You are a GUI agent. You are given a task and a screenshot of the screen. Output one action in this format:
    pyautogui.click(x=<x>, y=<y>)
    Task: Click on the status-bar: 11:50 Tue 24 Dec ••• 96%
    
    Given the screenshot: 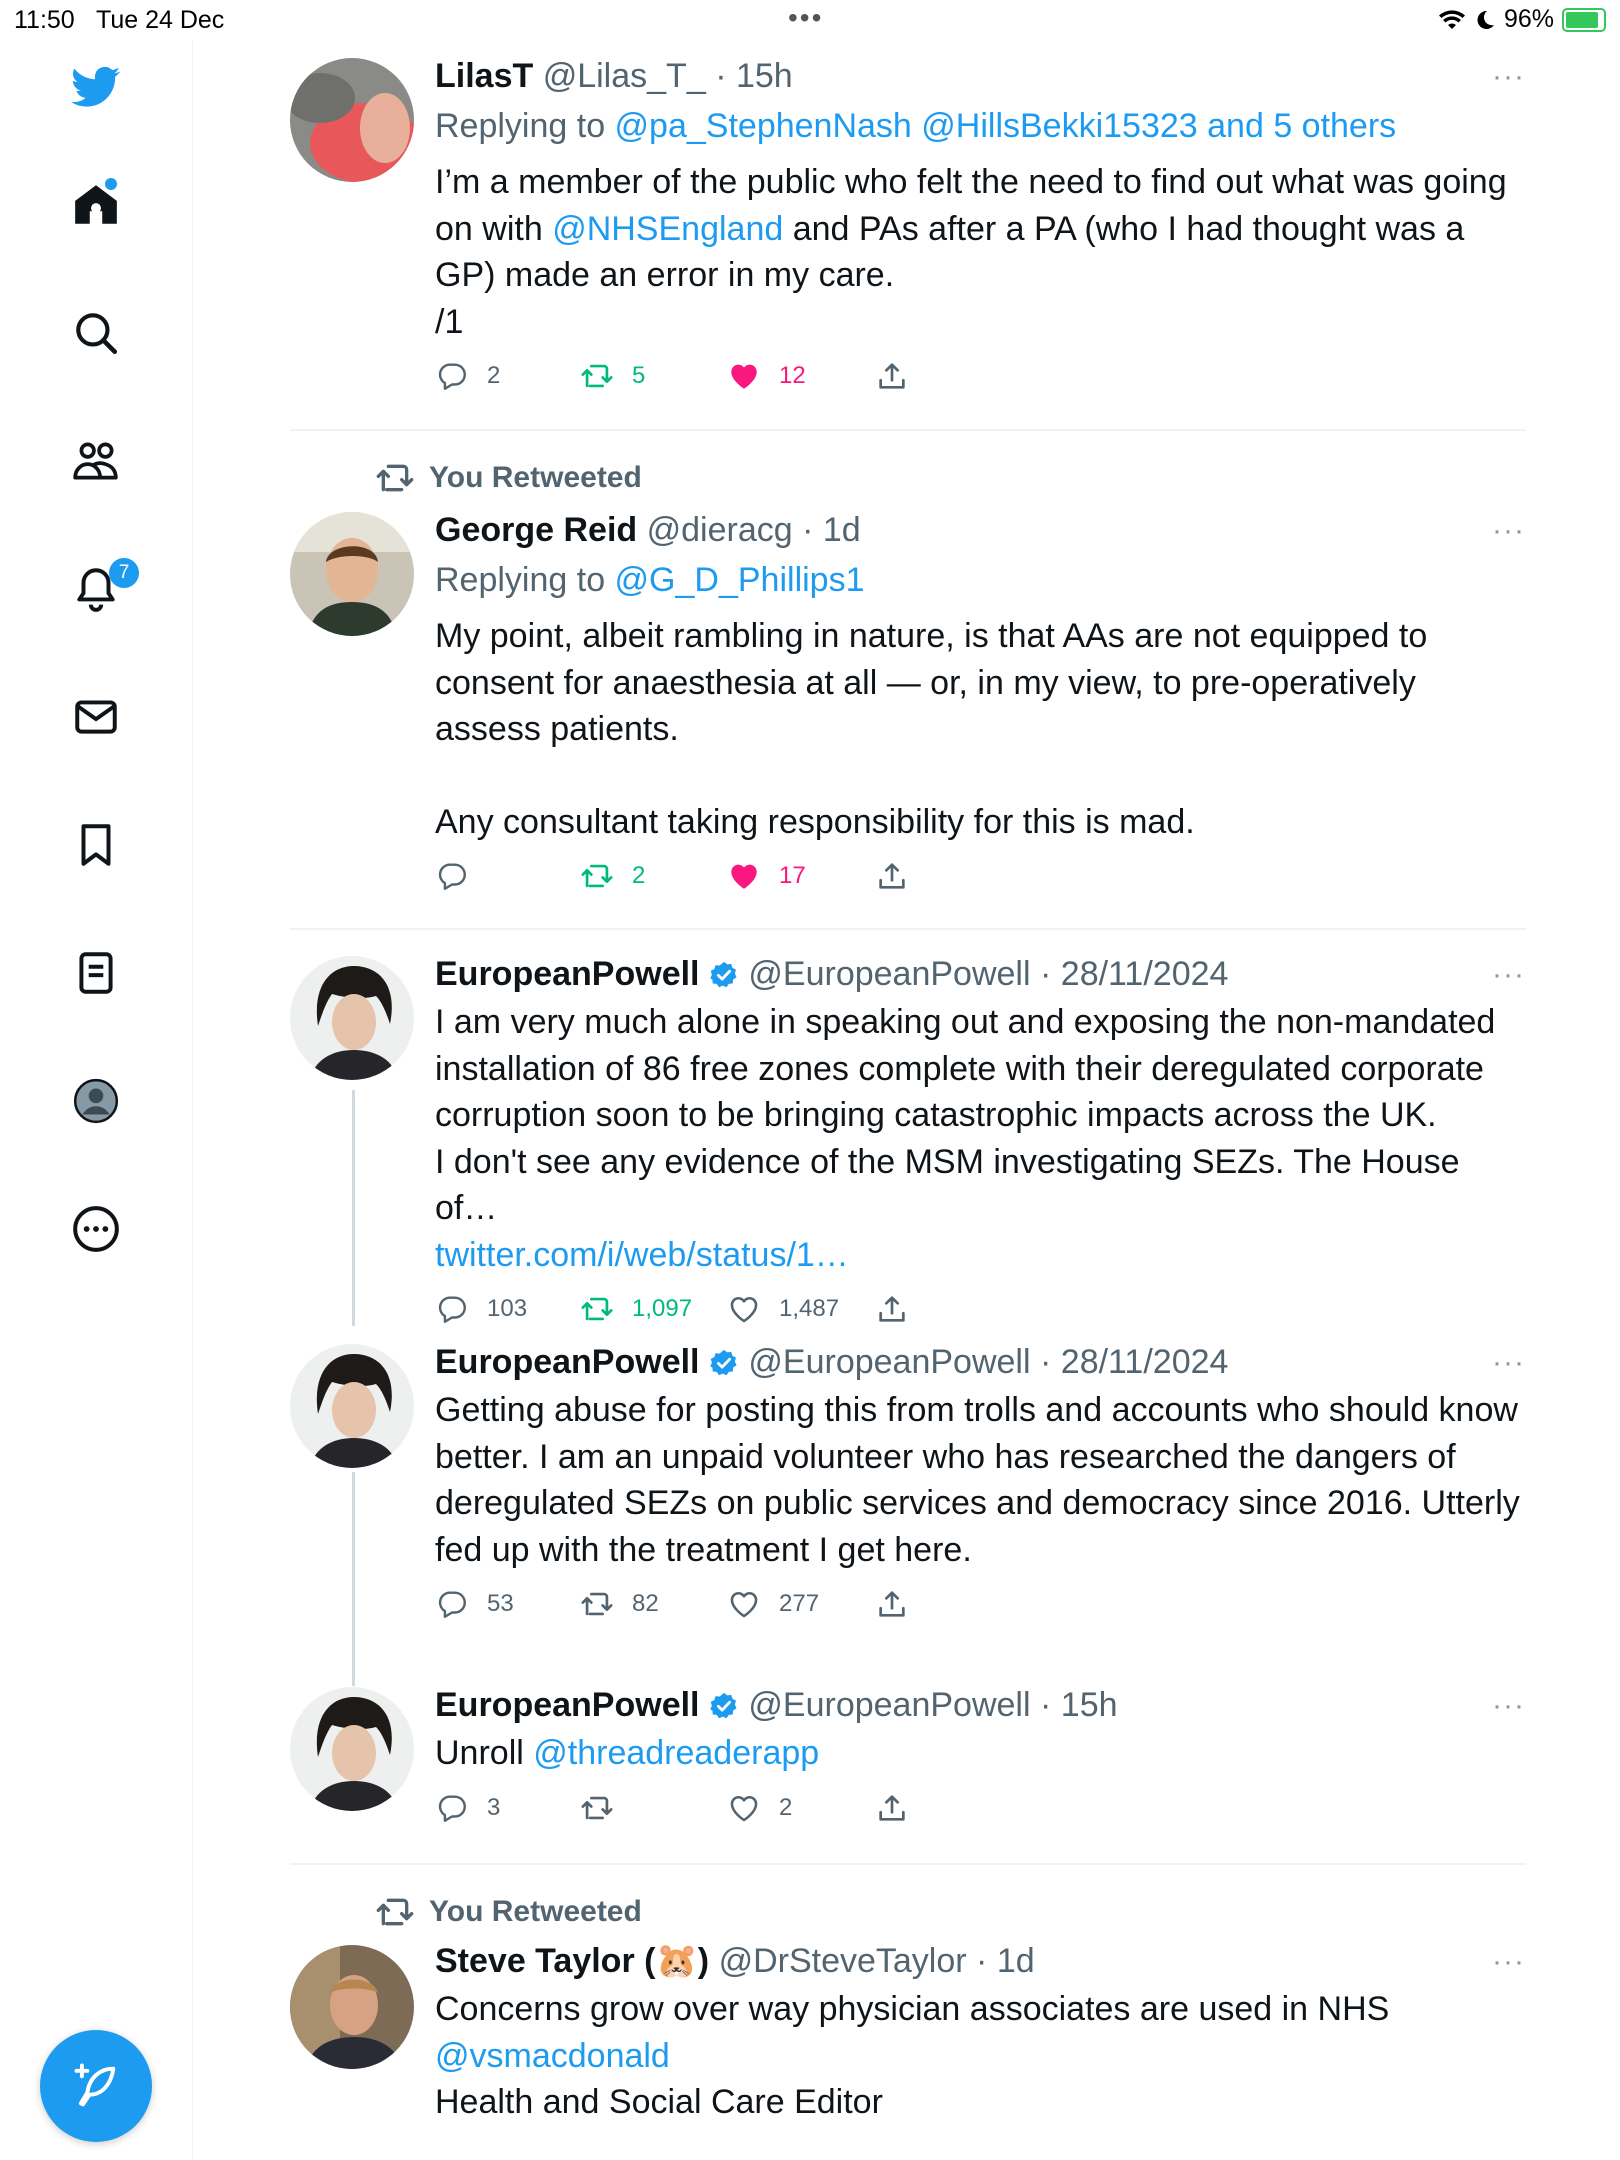 What is the action you would take?
    pyautogui.click(x=810, y=20)
    